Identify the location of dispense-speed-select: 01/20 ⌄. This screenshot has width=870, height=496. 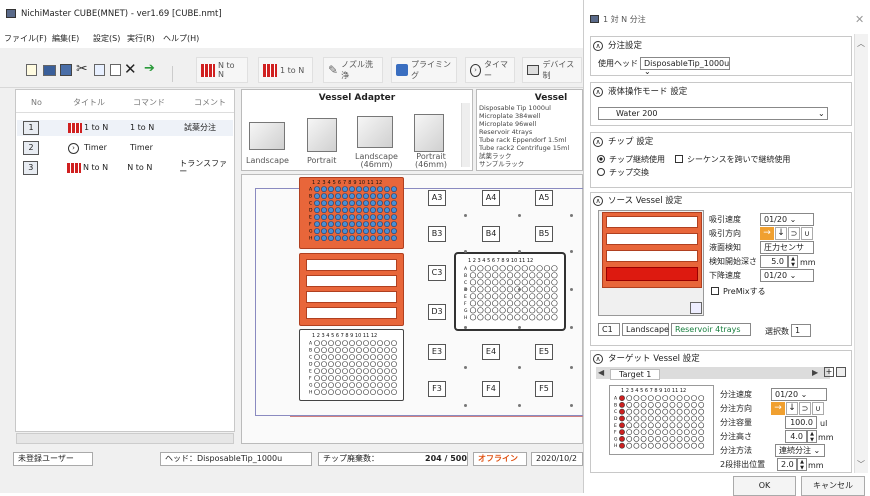
(799, 394).